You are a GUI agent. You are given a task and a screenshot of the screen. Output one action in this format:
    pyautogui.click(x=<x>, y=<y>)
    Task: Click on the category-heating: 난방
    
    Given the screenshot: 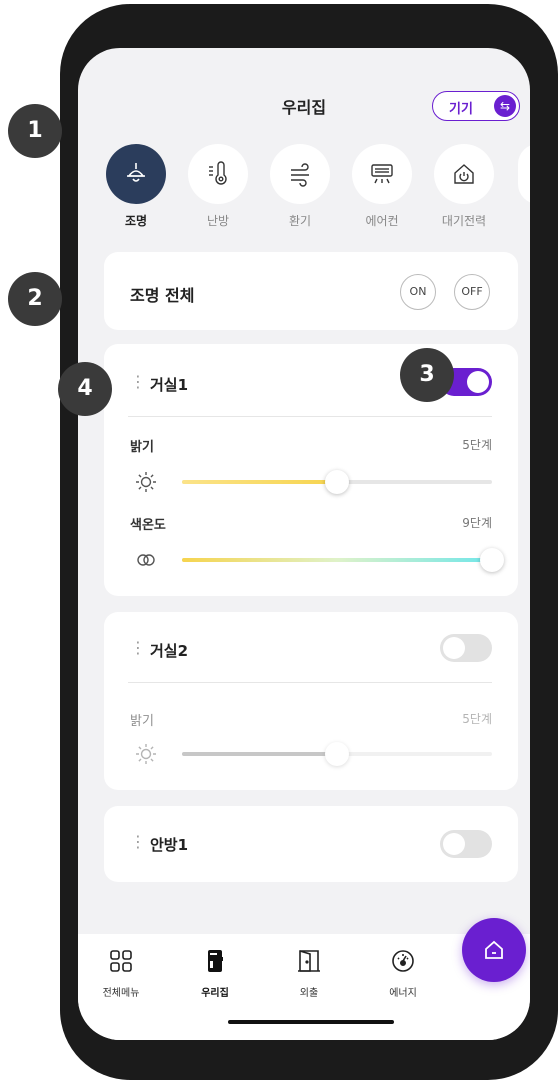 What is the action you would take?
    pyautogui.click(x=218, y=186)
    